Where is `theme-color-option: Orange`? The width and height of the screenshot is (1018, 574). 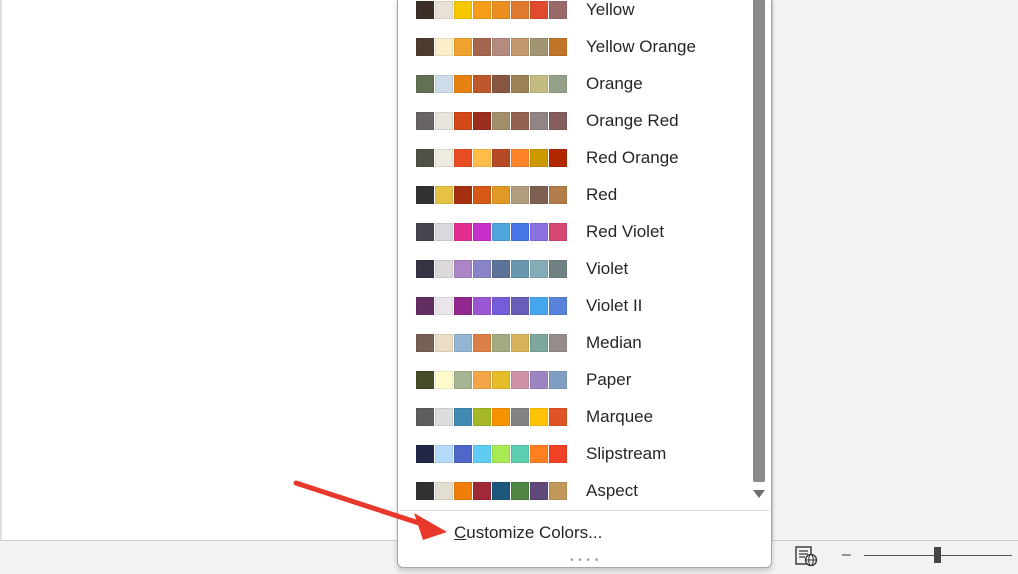 theme-color-option: Orange is located at coordinates (581, 83).